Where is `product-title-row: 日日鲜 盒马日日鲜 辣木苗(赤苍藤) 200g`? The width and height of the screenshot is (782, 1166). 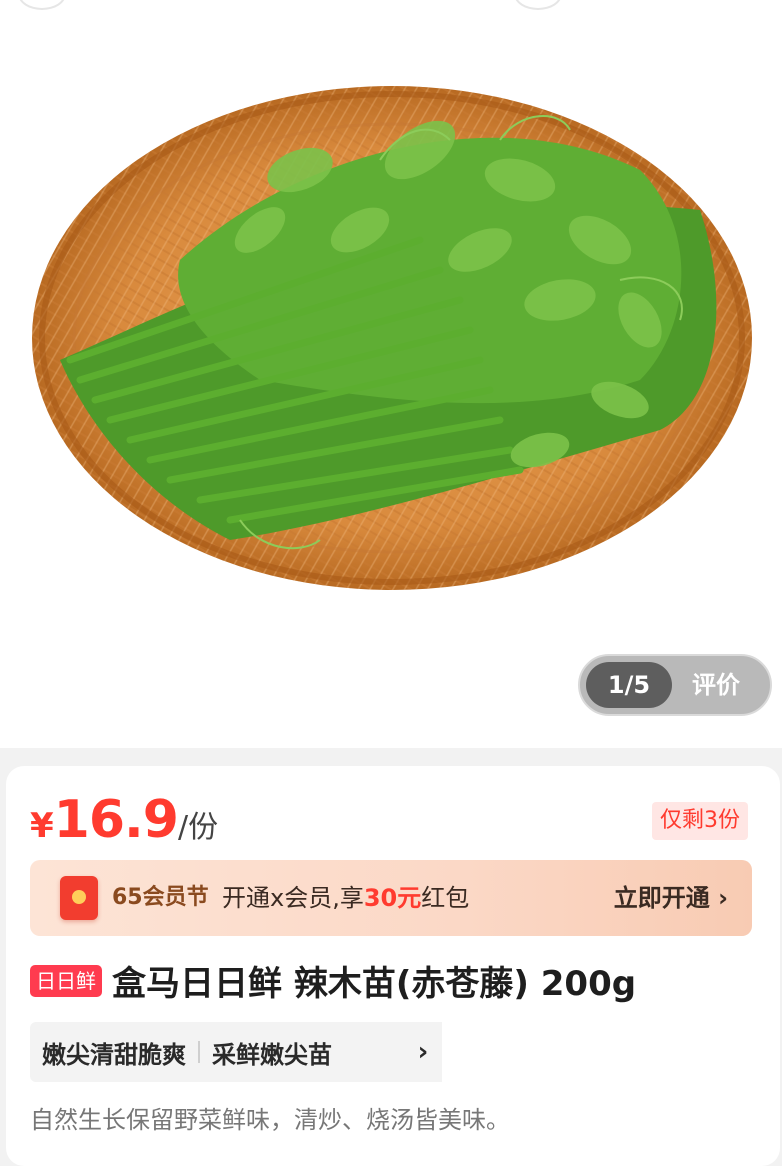 product-title-row: 日日鲜 盒马日日鲜 辣木苗(赤苍藤) 200g is located at coordinates (333, 980).